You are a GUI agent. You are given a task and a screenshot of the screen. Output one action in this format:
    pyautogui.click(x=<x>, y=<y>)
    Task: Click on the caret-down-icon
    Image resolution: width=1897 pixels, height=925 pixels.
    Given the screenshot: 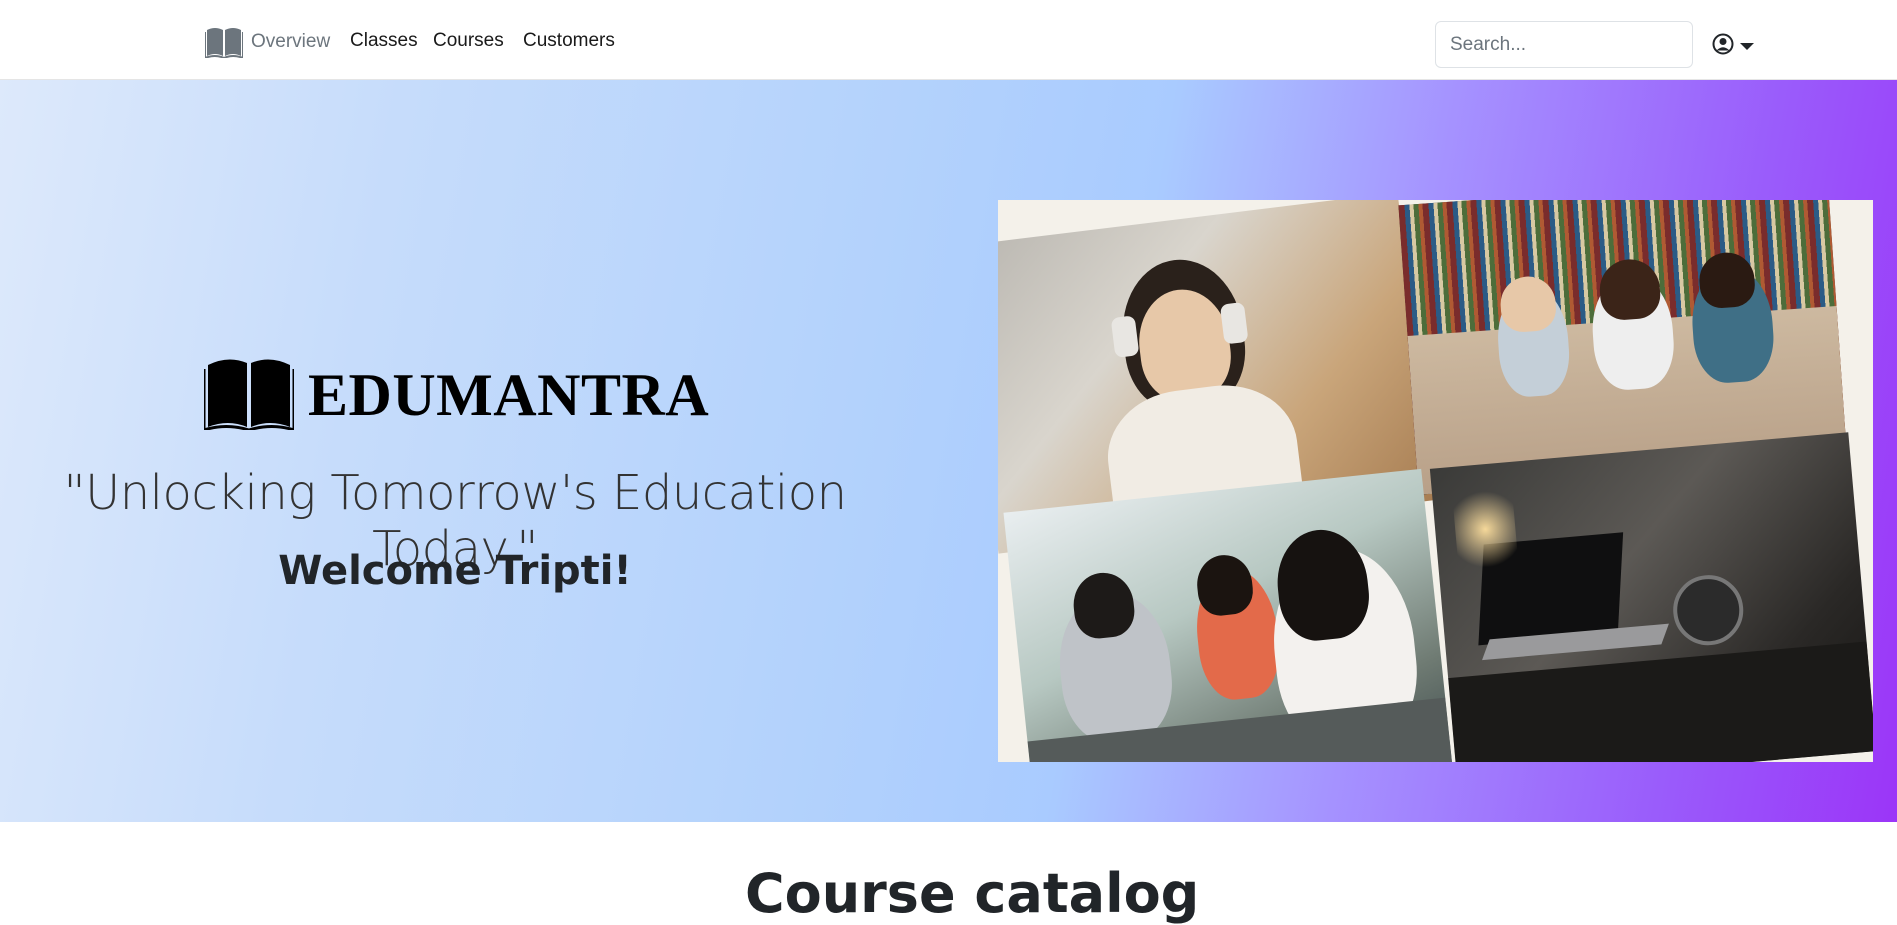 What is the action you would take?
    pyautogui.click(x=1747, y=46)
    